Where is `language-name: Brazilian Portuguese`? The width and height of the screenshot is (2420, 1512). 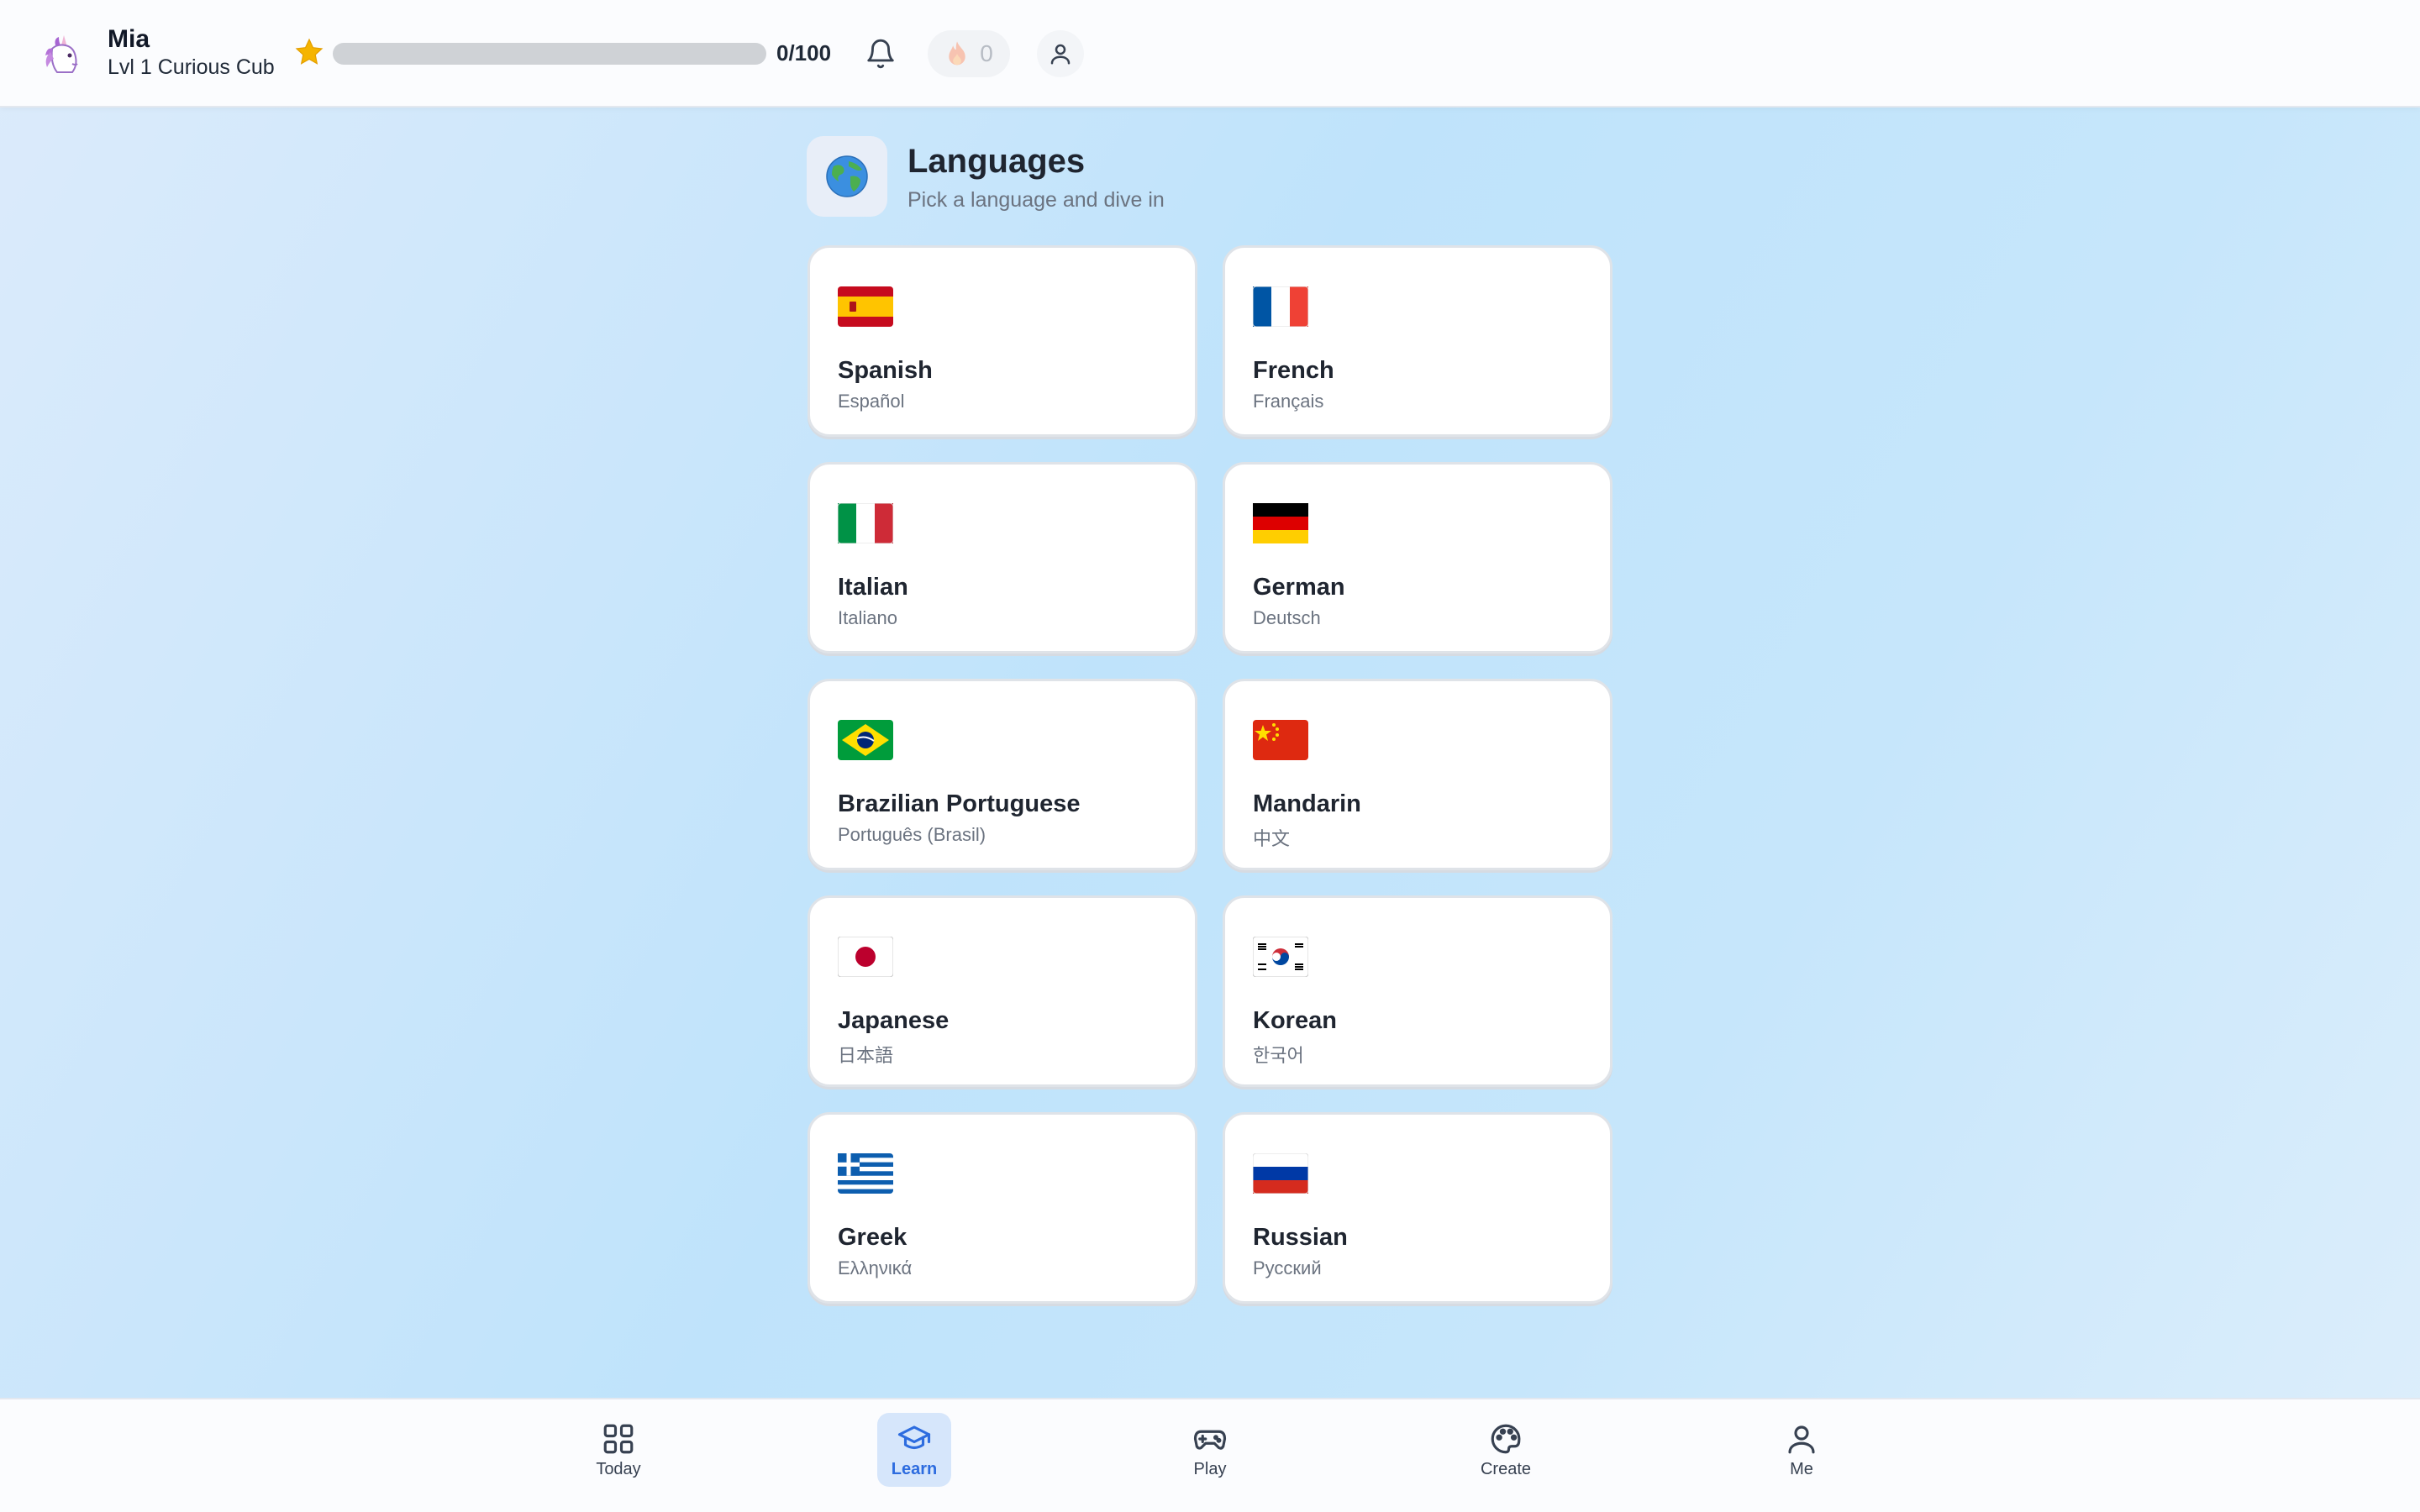
language-name: Brazilian Portuguese is located at coordinates (960, 803).